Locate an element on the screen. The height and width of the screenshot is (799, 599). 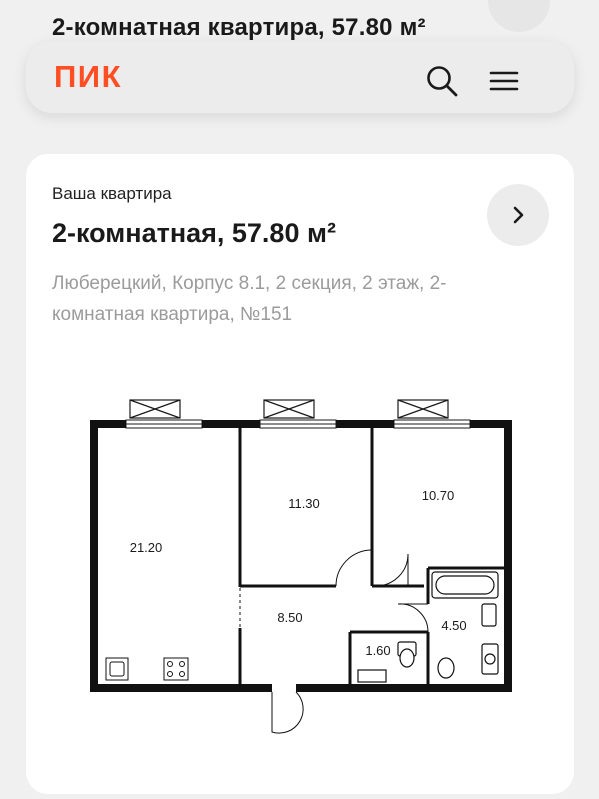
hamburger-menu-icon is located at coordinates (504, 81).